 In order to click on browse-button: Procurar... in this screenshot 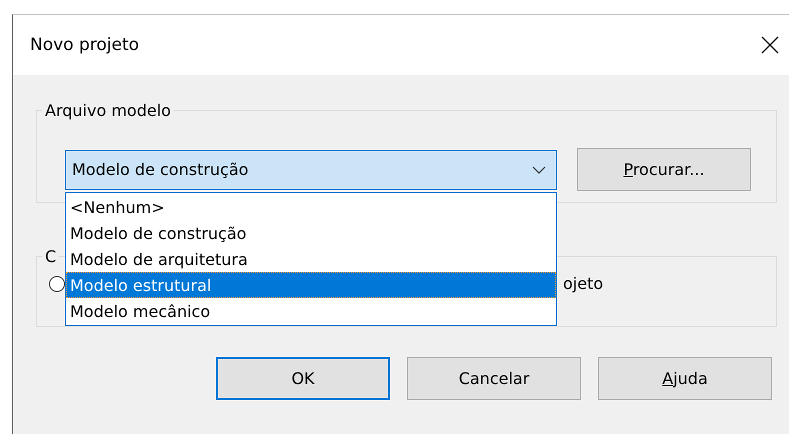, I will do `click(664, 169)`.